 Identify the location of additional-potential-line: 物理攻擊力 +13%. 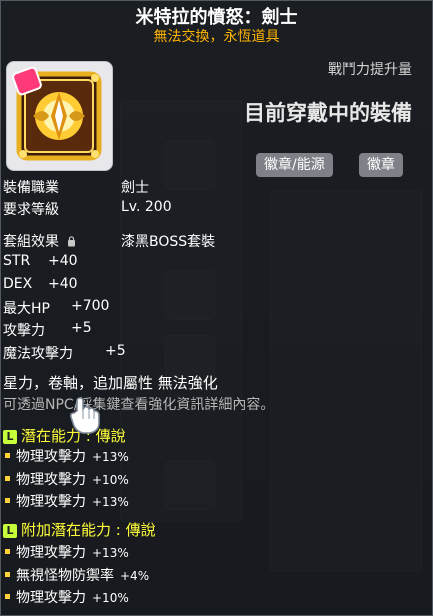
(66, 552).